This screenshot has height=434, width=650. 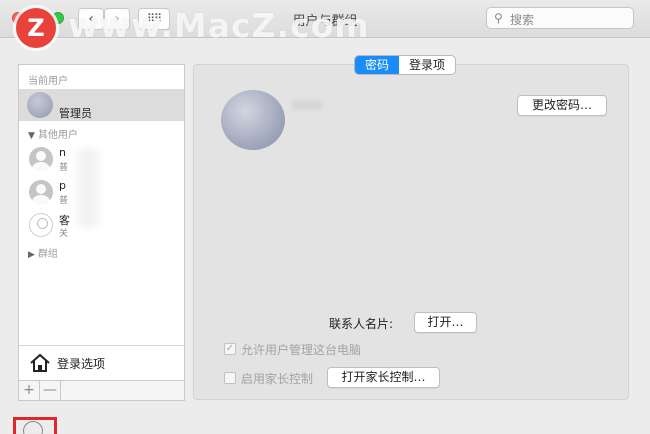 I want to click on login-options-item: 登录选项, so click(x=101, y=362).